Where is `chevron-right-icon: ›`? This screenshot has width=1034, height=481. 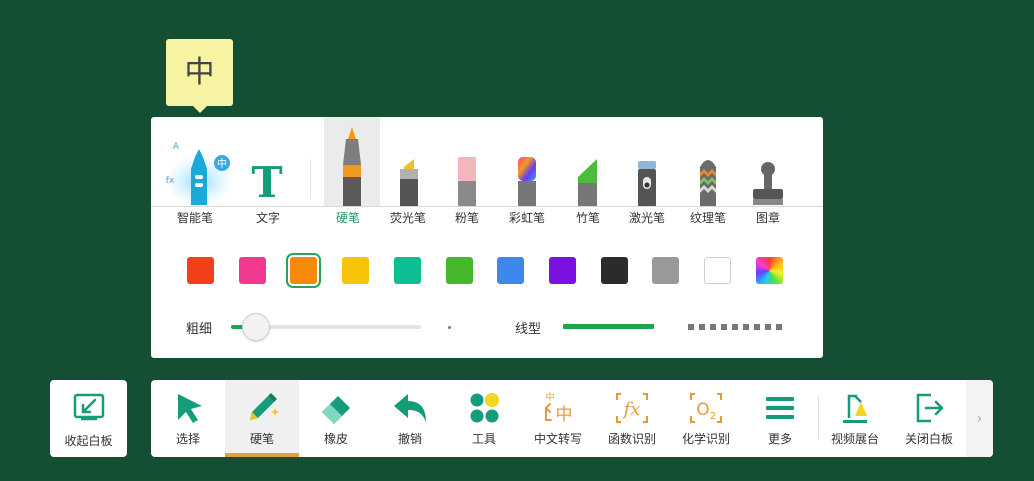
chevron-right-icon: › is located at coordinates (979, 418).